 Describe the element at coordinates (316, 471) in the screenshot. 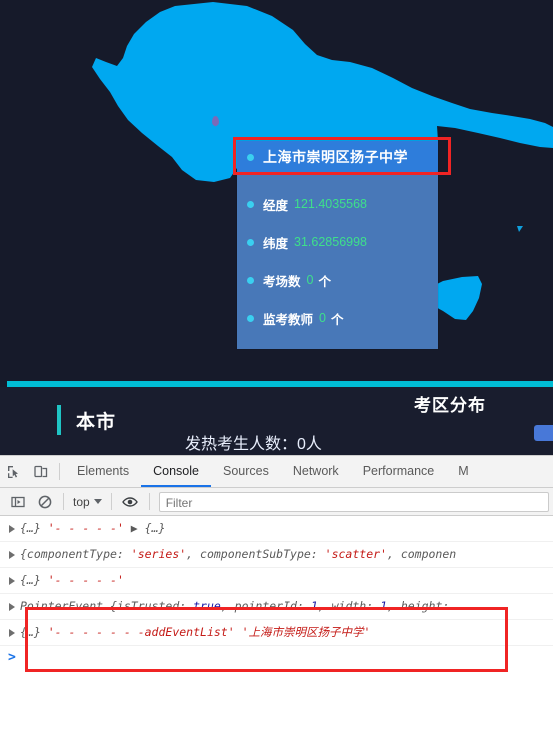

I see `tab-network: Network` at that location.